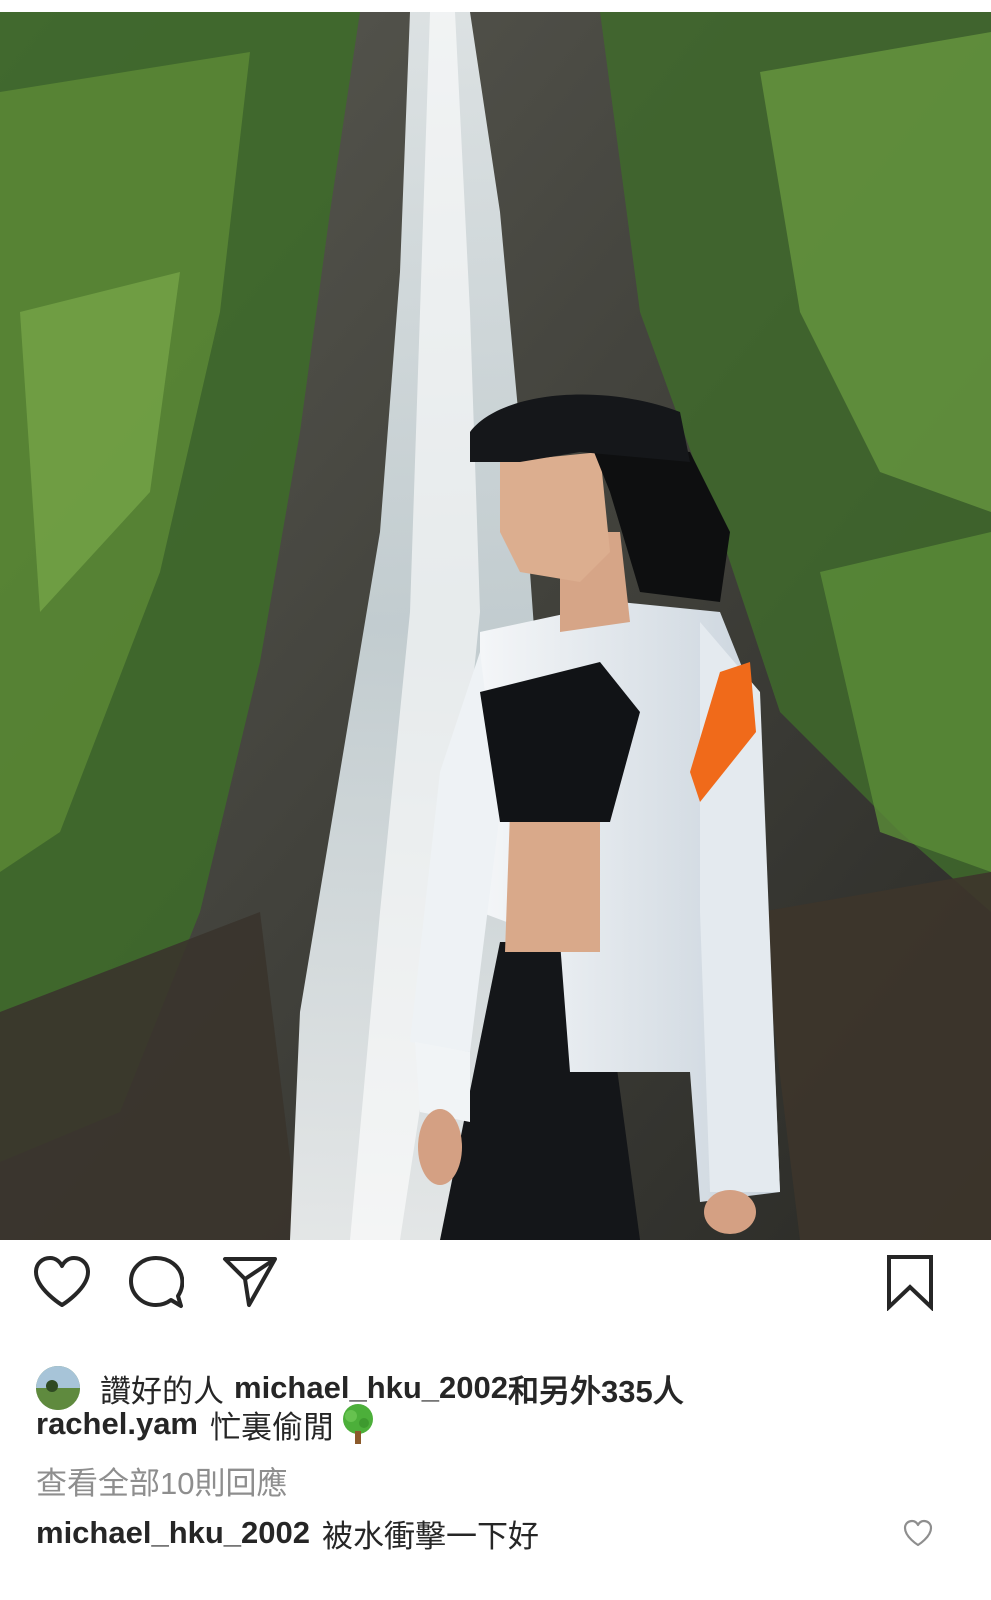  I want to click on save-button, so click(910, 1282).